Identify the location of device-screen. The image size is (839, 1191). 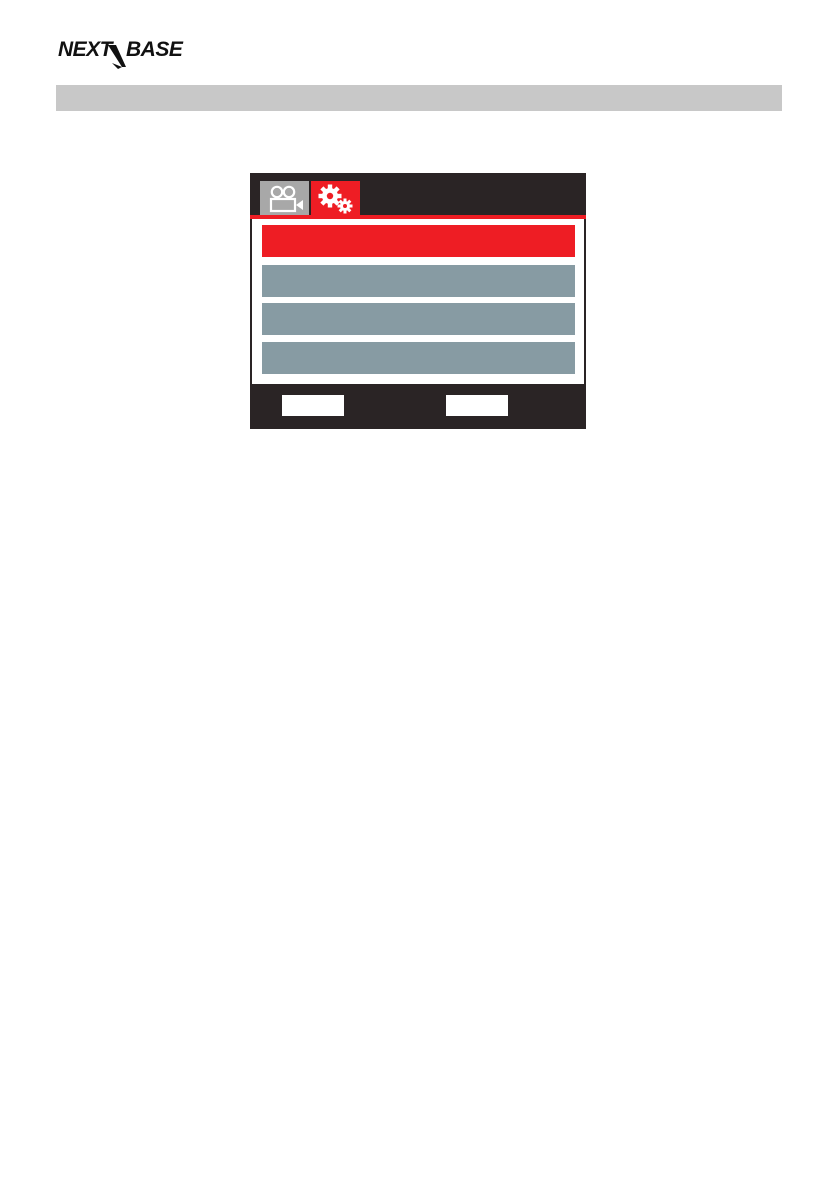
(418, 301).